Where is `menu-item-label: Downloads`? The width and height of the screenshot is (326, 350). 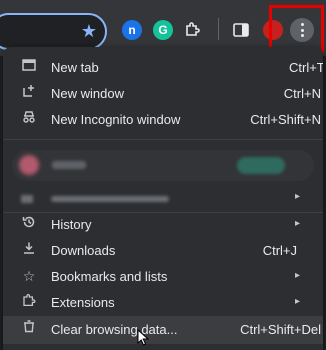
menu-item-label: Downloads is located at coordinates (83, 250).